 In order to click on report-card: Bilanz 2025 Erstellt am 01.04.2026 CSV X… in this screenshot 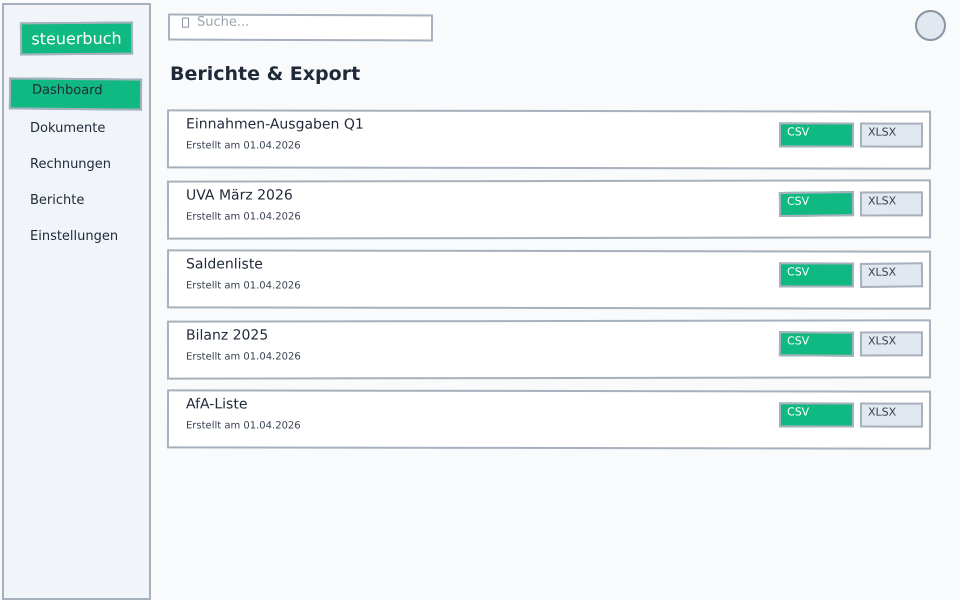, I will do `click(549, 349)`.